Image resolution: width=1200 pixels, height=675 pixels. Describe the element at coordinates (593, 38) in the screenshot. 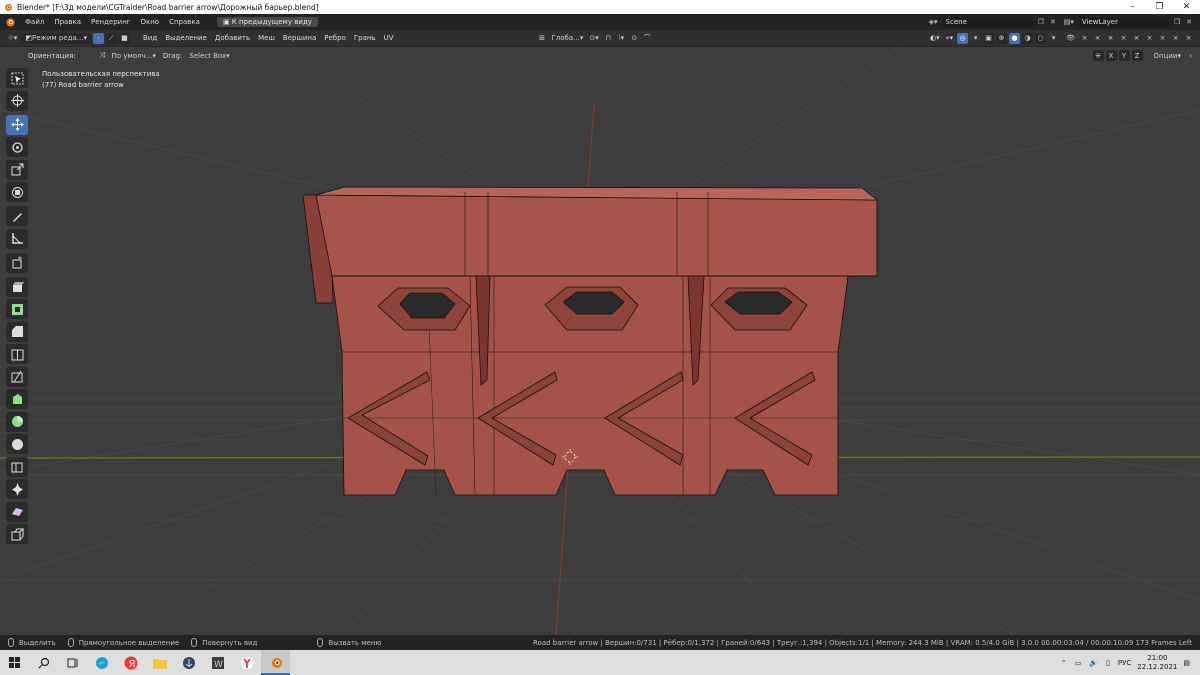

I see `pivot-point-icon: ⊙▾` at that location.